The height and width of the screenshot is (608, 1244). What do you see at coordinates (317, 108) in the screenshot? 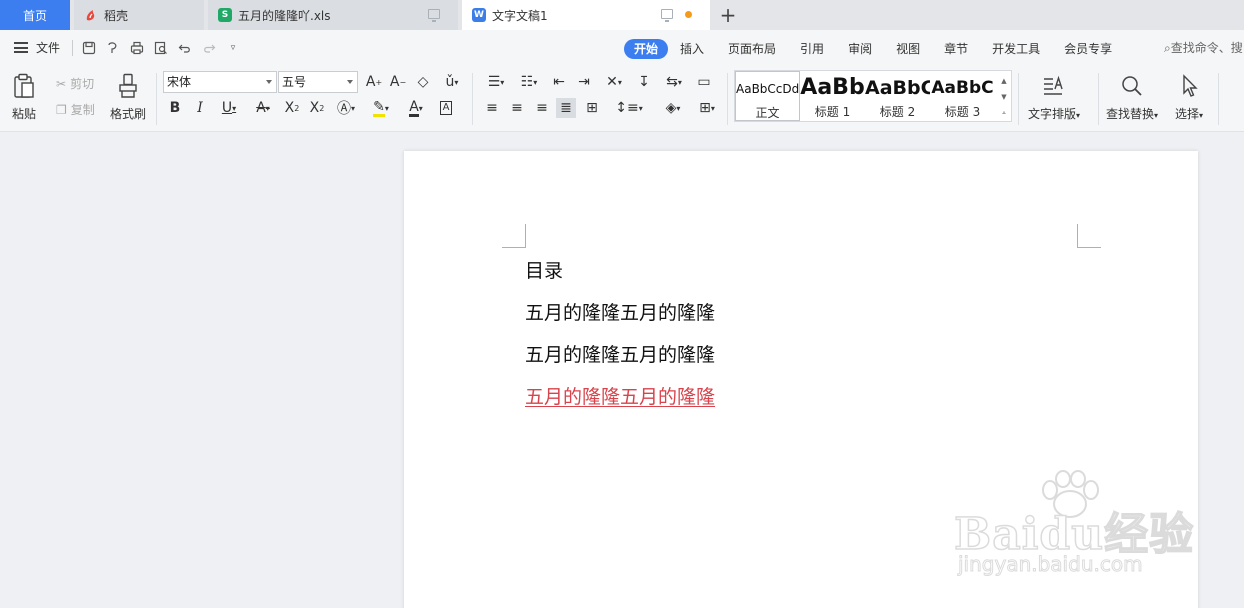
I see `subscript-icon: X2` at bounding box center [317, 108].